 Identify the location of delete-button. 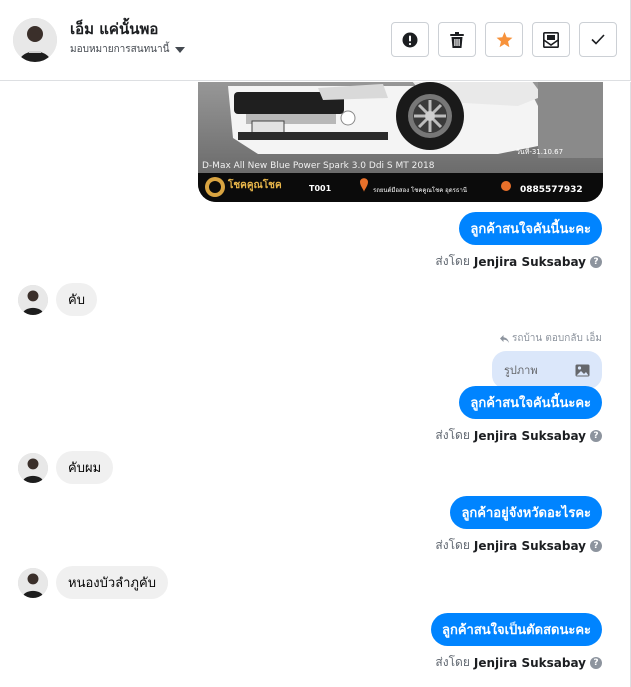
(457, 39).